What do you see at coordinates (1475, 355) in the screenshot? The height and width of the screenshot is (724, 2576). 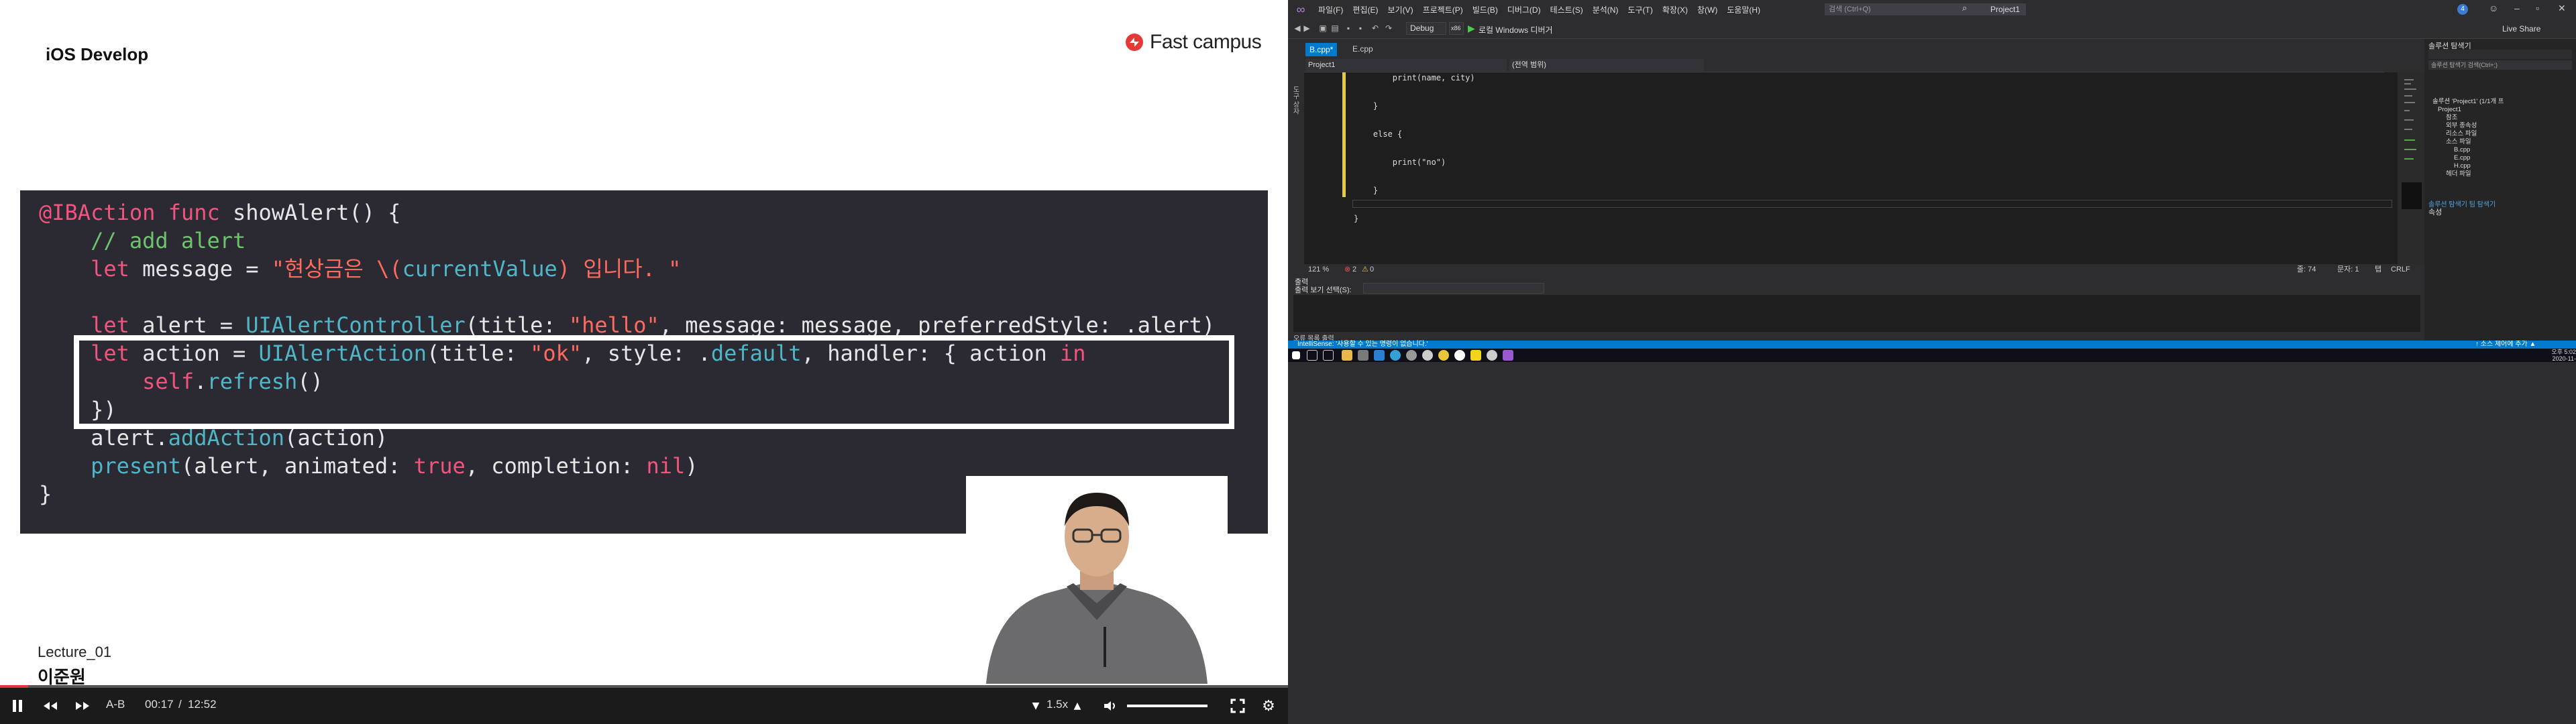 I see `kakaotalk-icon` at bounding box center [1475, 355].